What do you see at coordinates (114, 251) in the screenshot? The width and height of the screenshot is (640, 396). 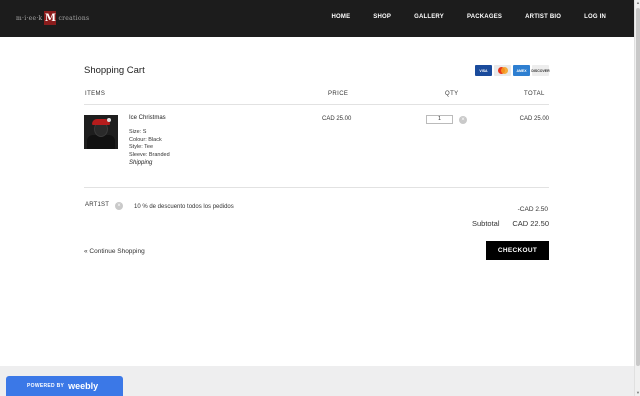 I see `continue-shopping-link: « Continue Shopping` at bounding box center [114, 251].